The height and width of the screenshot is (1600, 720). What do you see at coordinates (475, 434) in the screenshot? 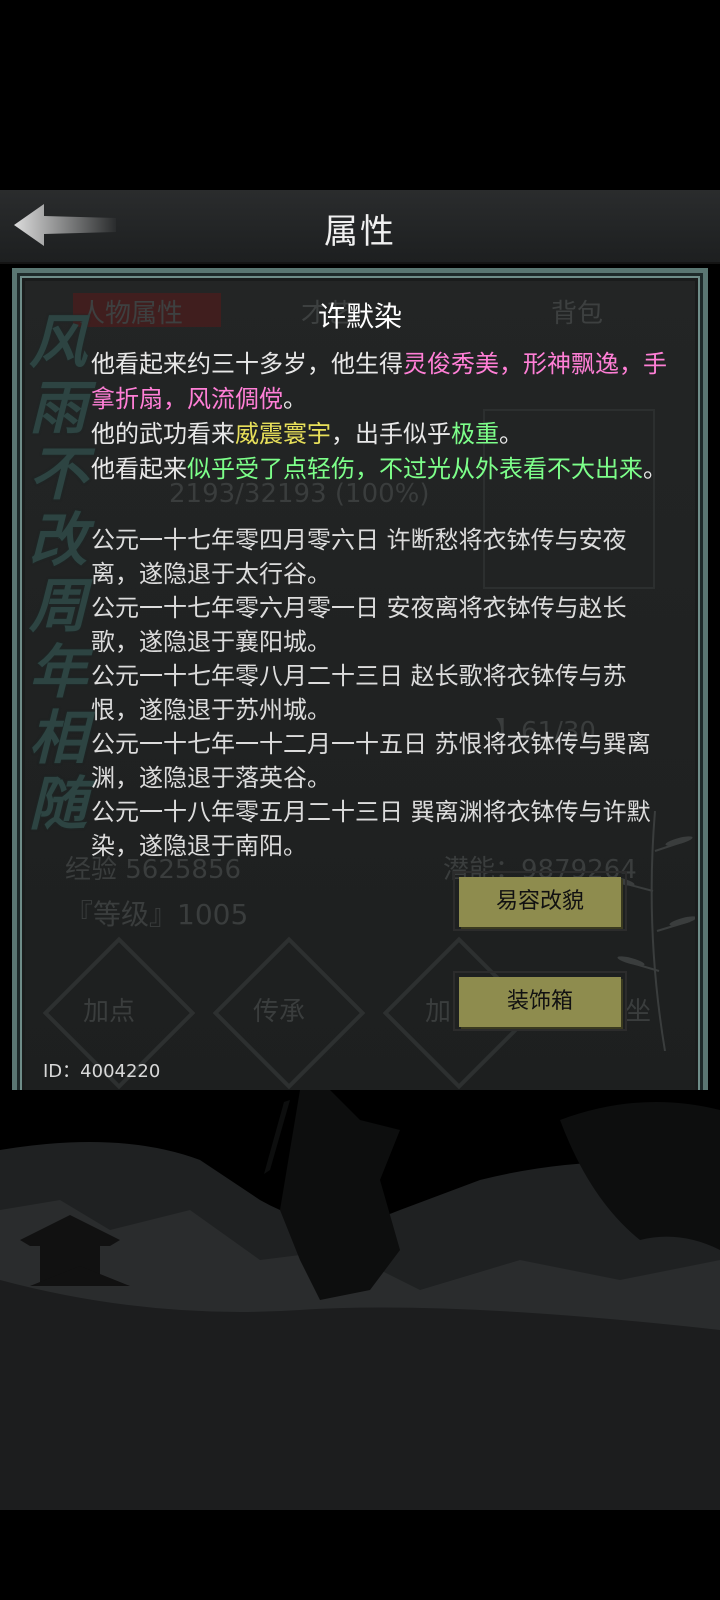
I see `attack-weight: 极重` at bounding box center [475, 434].